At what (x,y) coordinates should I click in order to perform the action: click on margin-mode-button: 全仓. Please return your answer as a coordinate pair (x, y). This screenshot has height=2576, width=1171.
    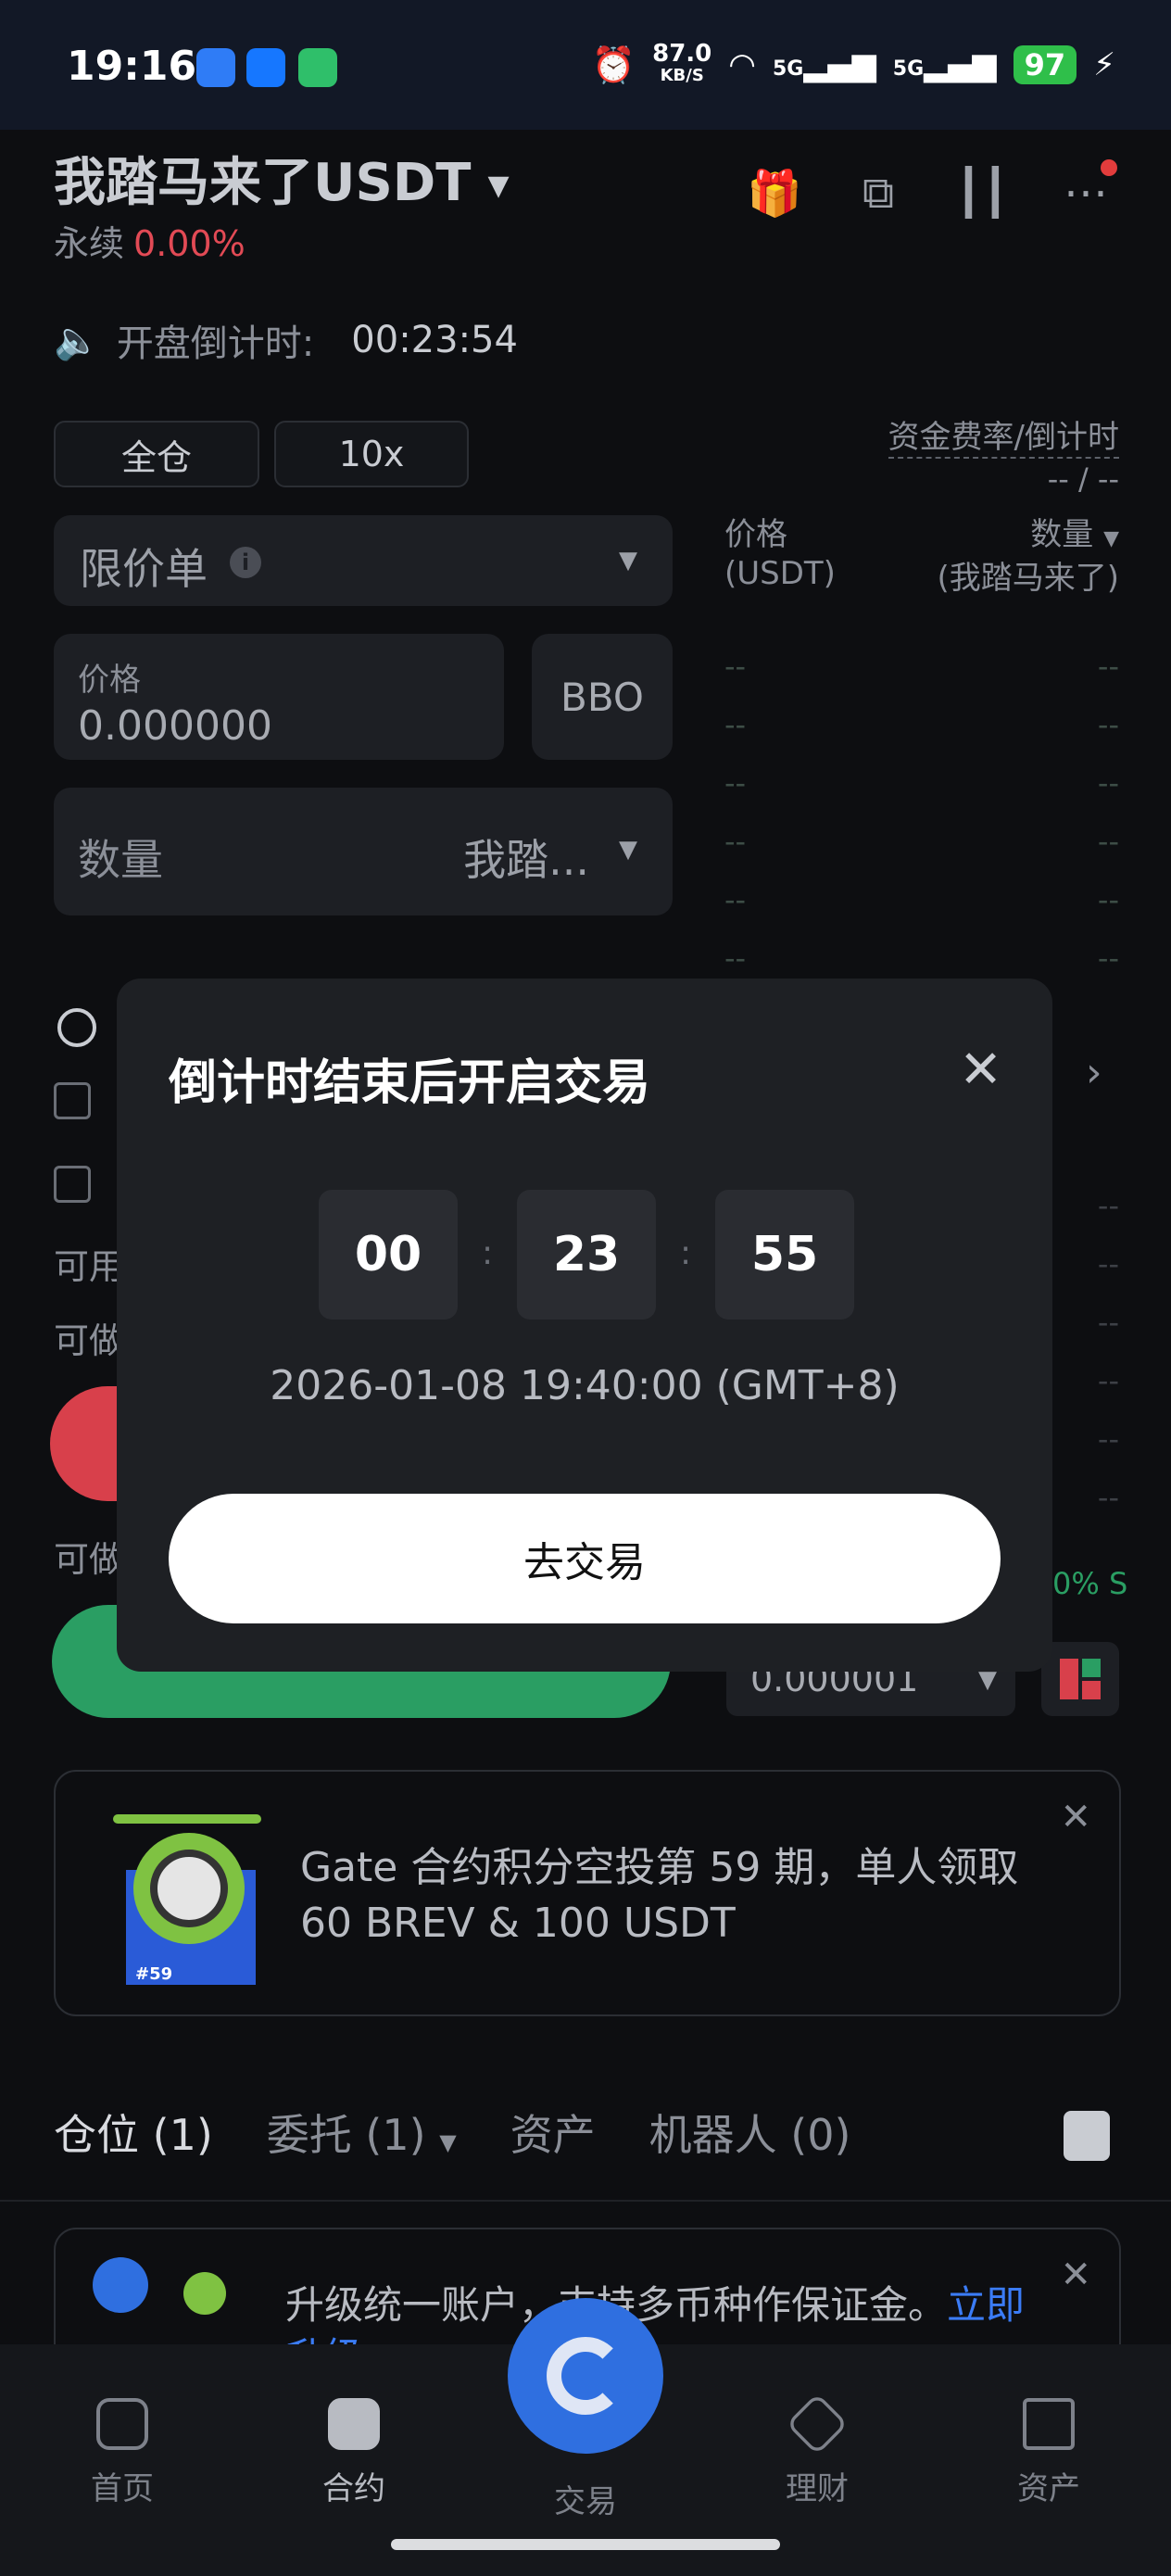
    Looking at the image, I should click on (156, 454).